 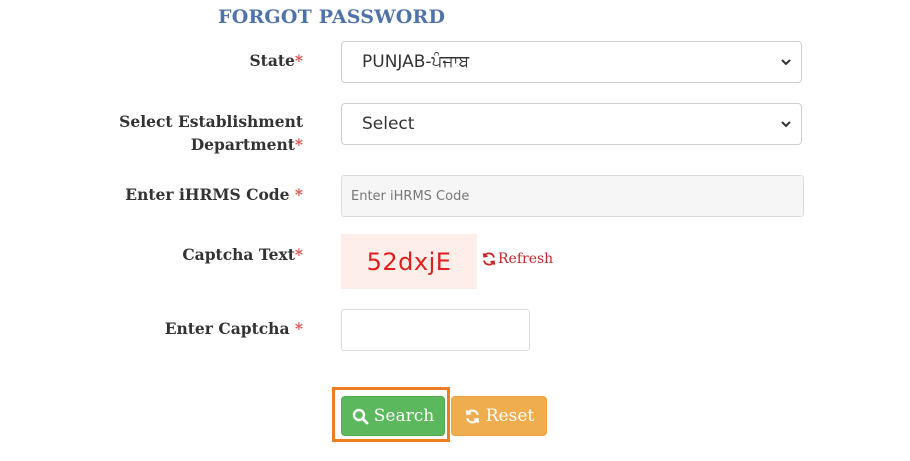 What do you see at coordinates (238, 254) in the screenshot?
I see `captcha-label-text: Captcha Text` at bounding box center [238, 254].